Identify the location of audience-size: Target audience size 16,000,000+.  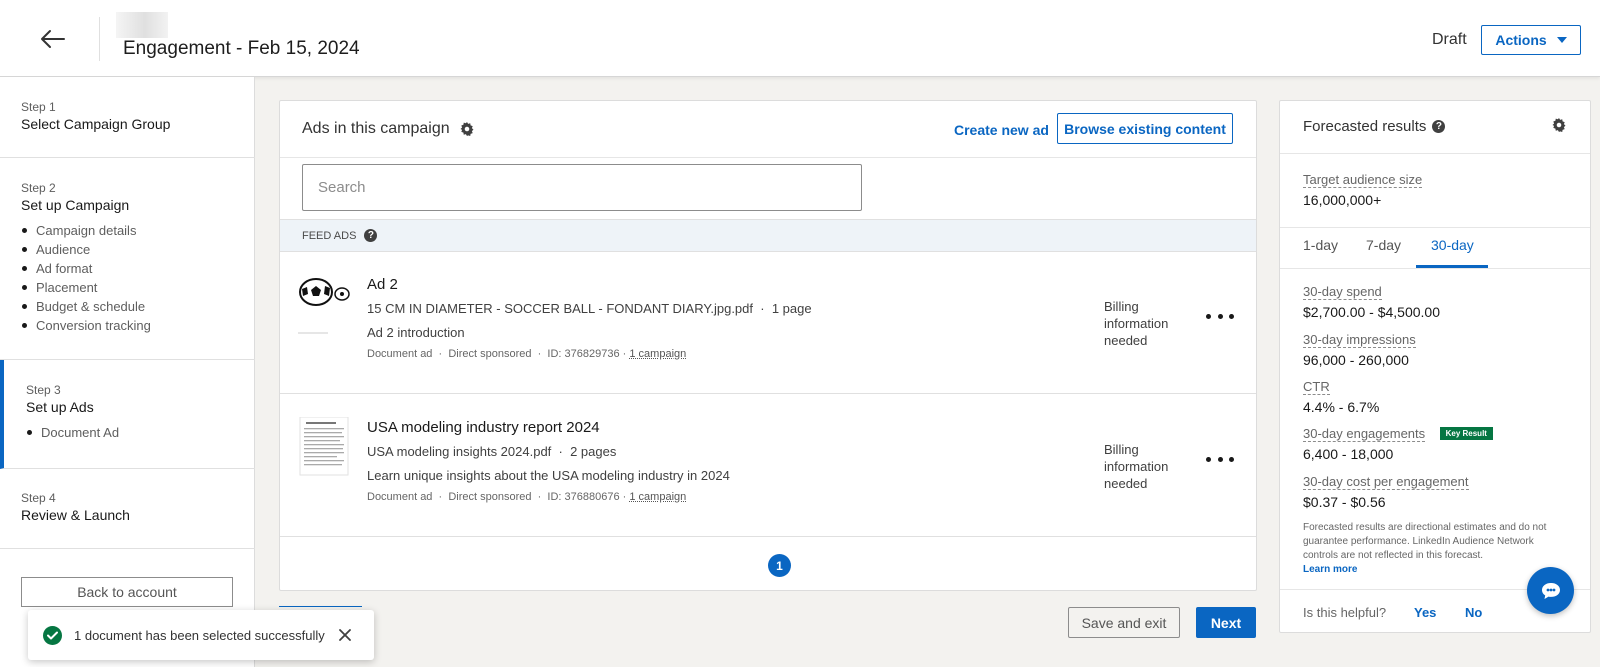
(1363, 189).